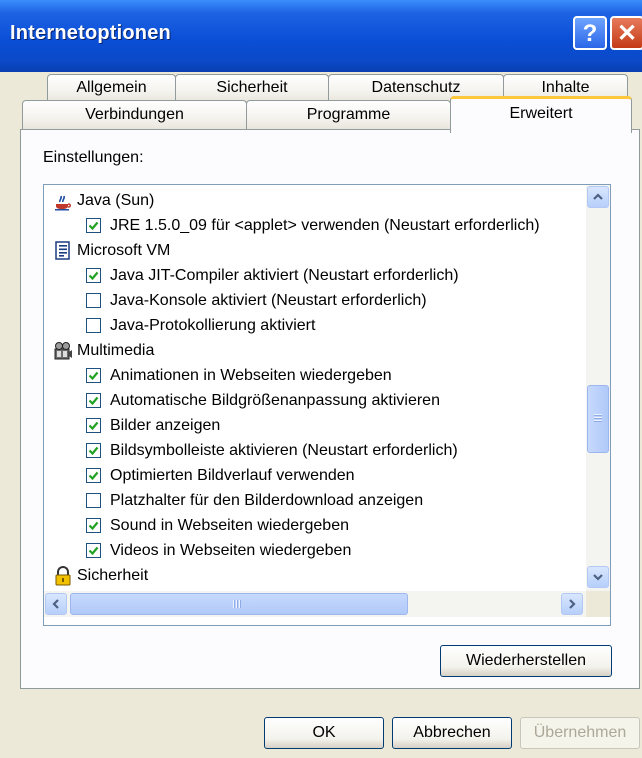 The image size is (642, 758). What do you see at coordinates (165, 425) in the screenshot?
I see `option-label: Bilder anzeigen` at bounding box center [165, 425].